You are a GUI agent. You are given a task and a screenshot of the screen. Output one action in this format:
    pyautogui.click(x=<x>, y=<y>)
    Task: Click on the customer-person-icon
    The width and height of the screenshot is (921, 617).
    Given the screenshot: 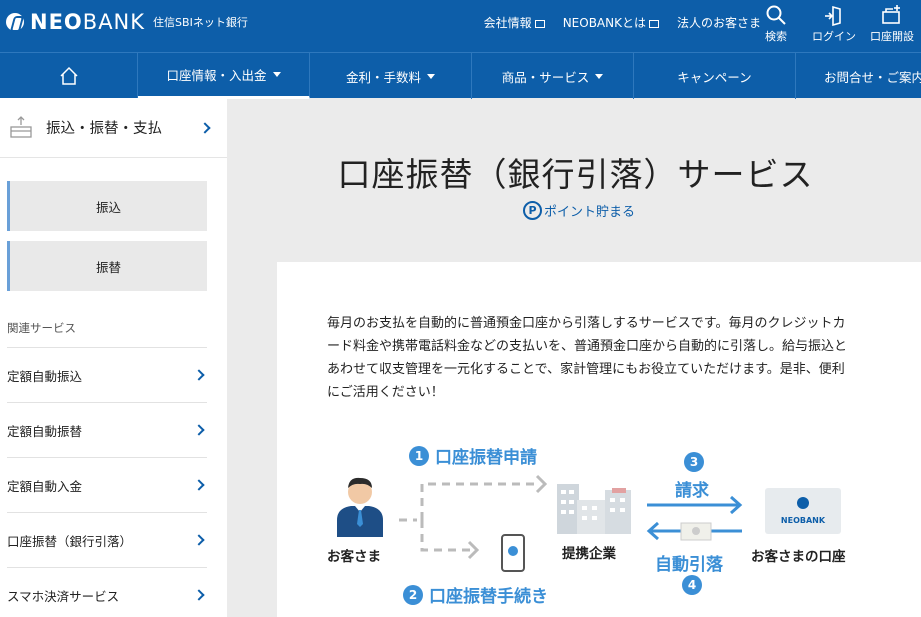 What is the action you would take?
    pyautogui.click(x=360, y=507)
    